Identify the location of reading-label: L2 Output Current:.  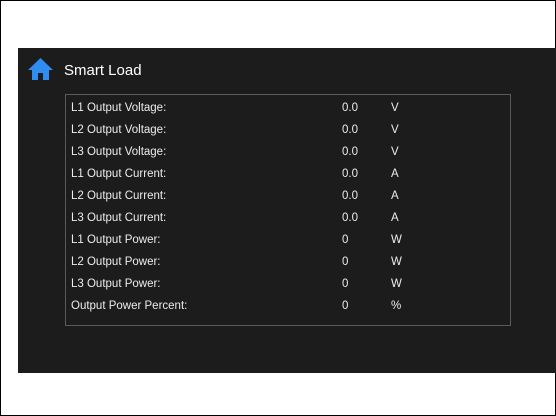
(119, 196).